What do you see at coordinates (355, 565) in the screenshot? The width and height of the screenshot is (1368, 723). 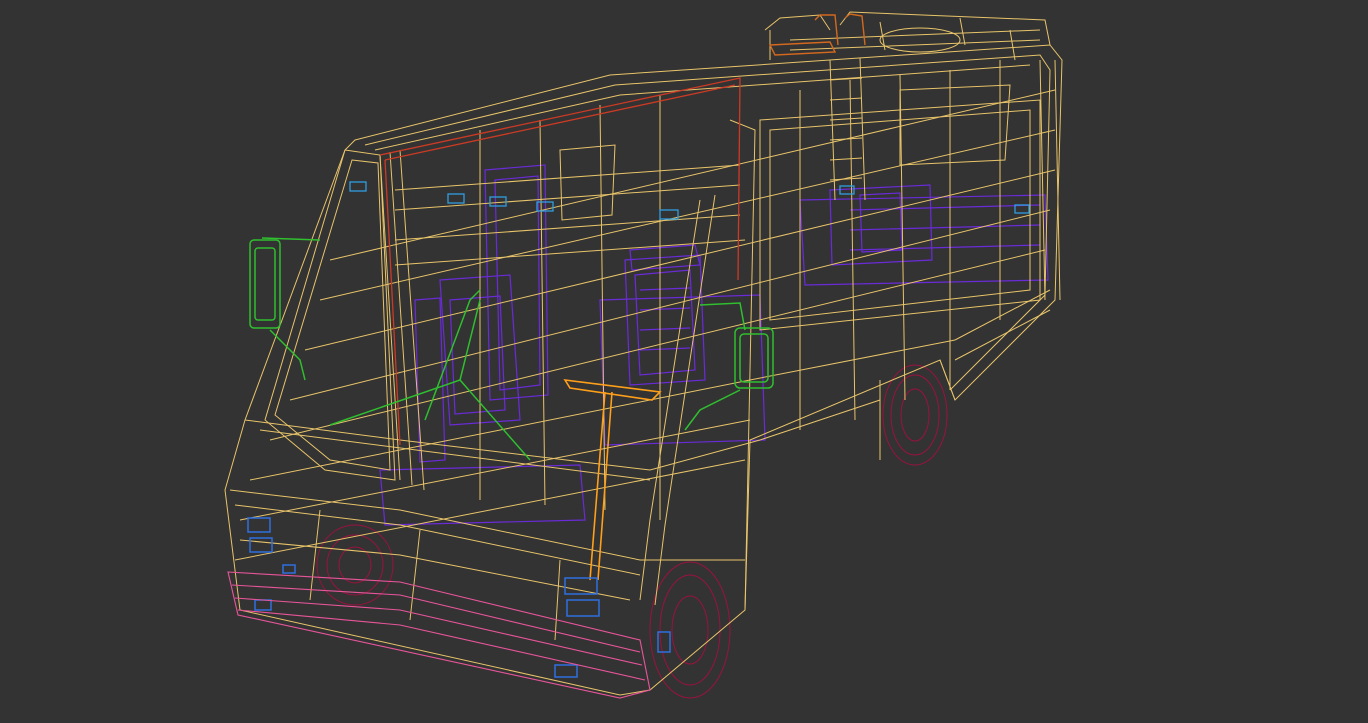 I see `front-left-wheel` at bounding box center [355, 565].